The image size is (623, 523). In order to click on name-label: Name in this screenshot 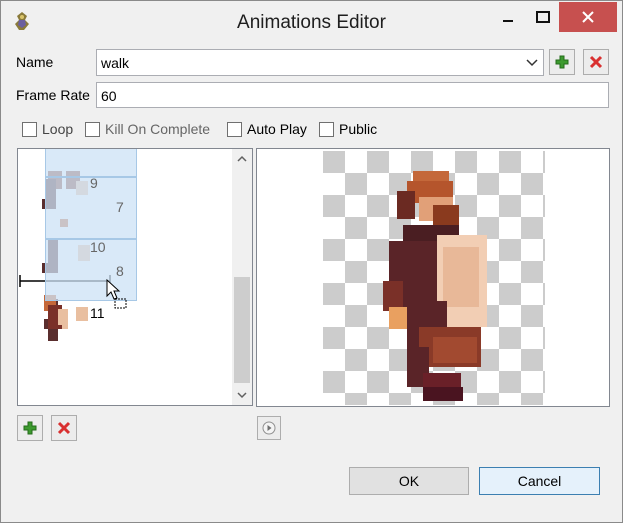, I will do `click(35, 62)`.